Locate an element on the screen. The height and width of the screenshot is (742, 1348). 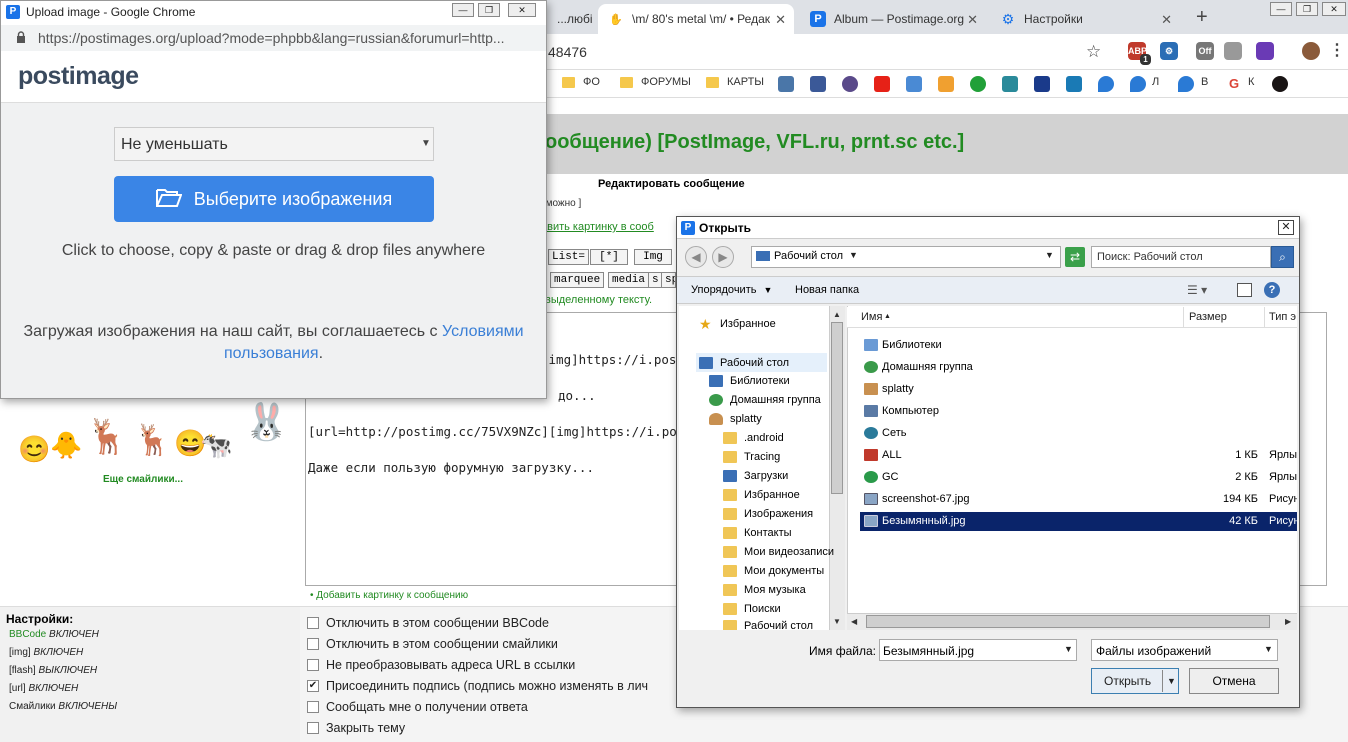
tab-album: P Album — Postimage.org ✕ is located at coordinates (893, 19).